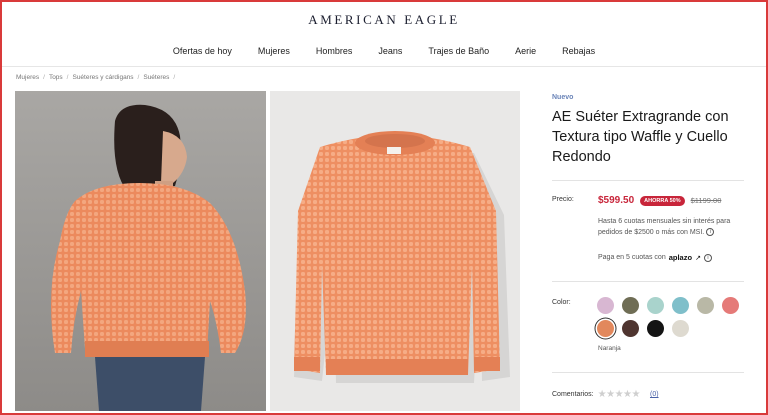 The width and height of the screenshot is (768, 415). I want to click on color-swatch-lavender, so click(605, 305).